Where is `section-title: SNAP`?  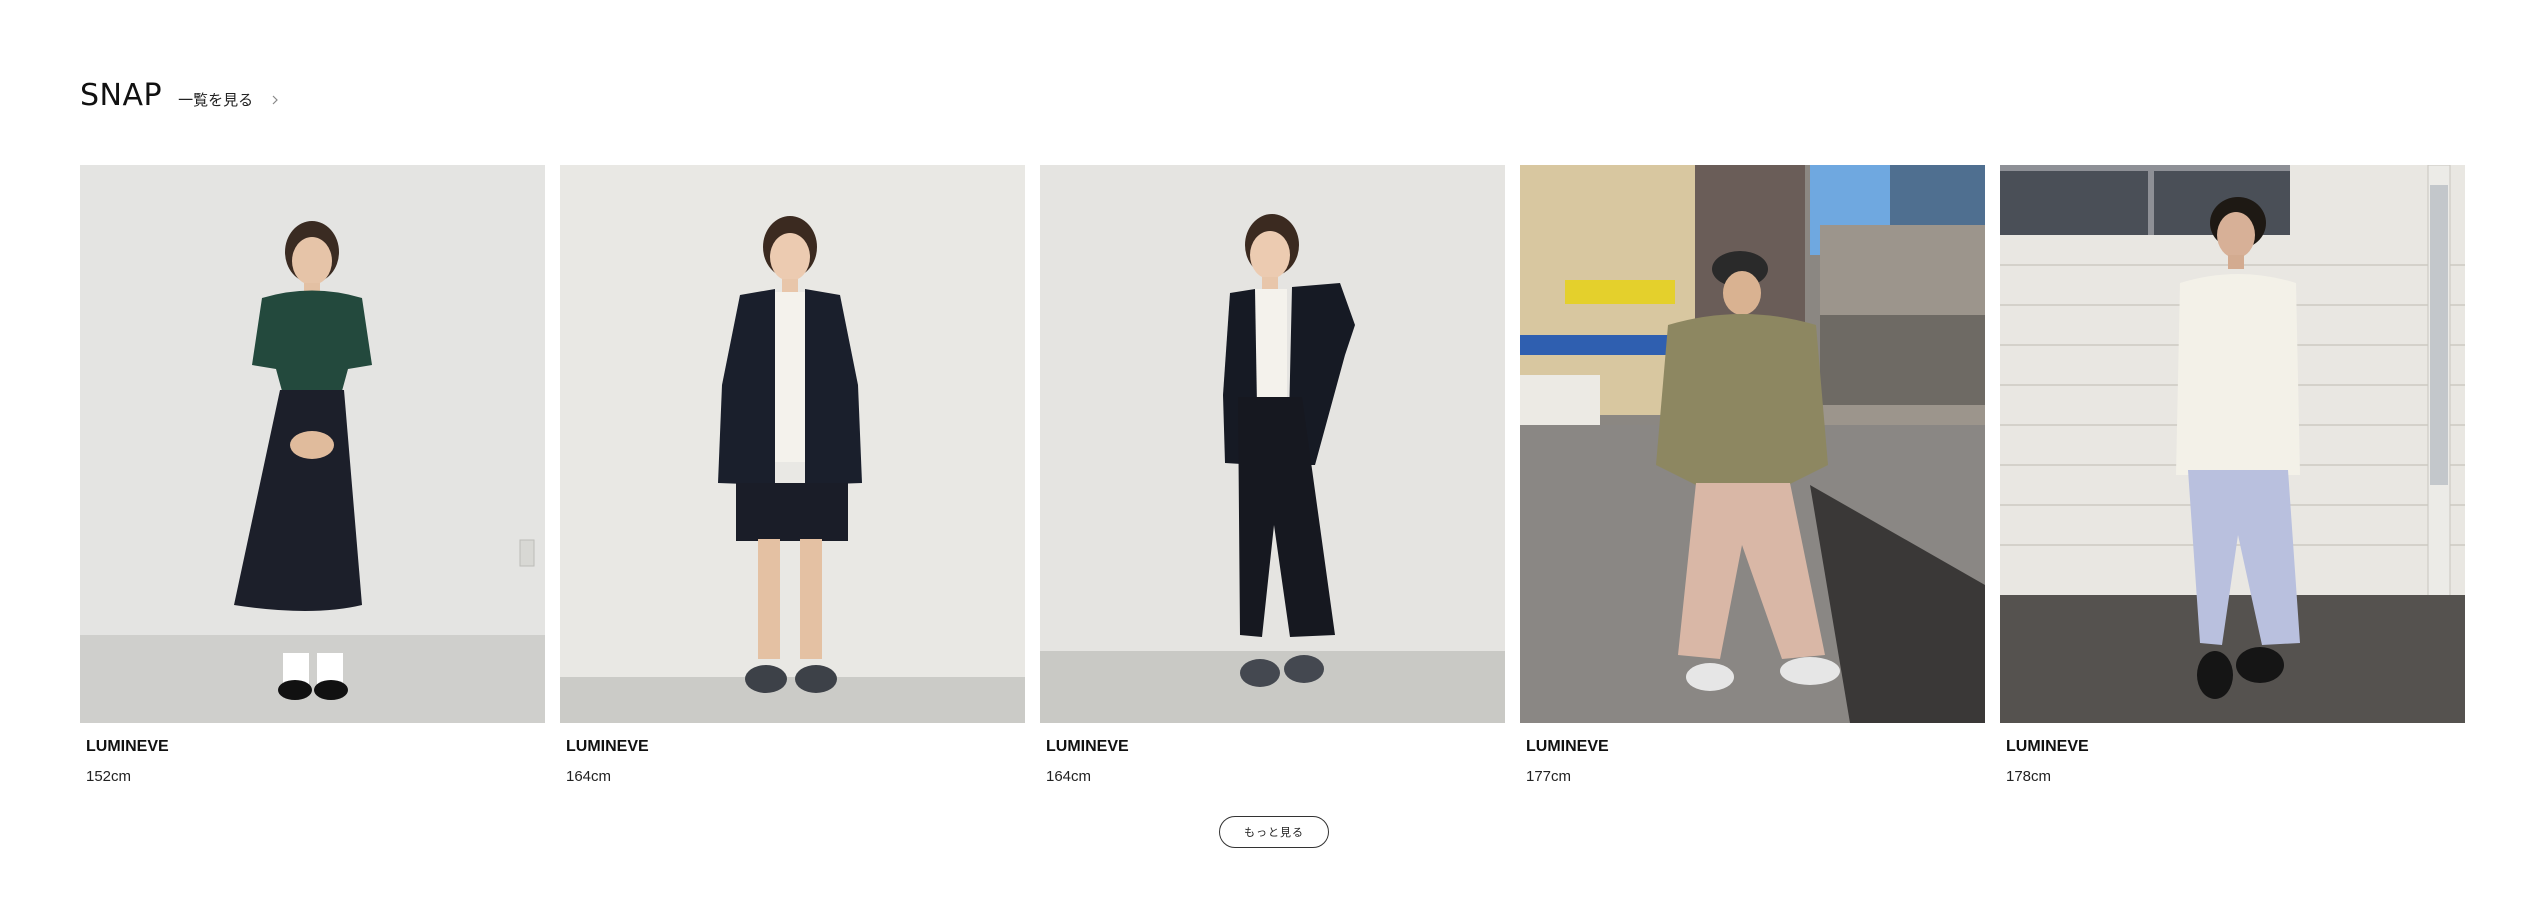 section-title: SNAP is located at coordinates (121, 95).